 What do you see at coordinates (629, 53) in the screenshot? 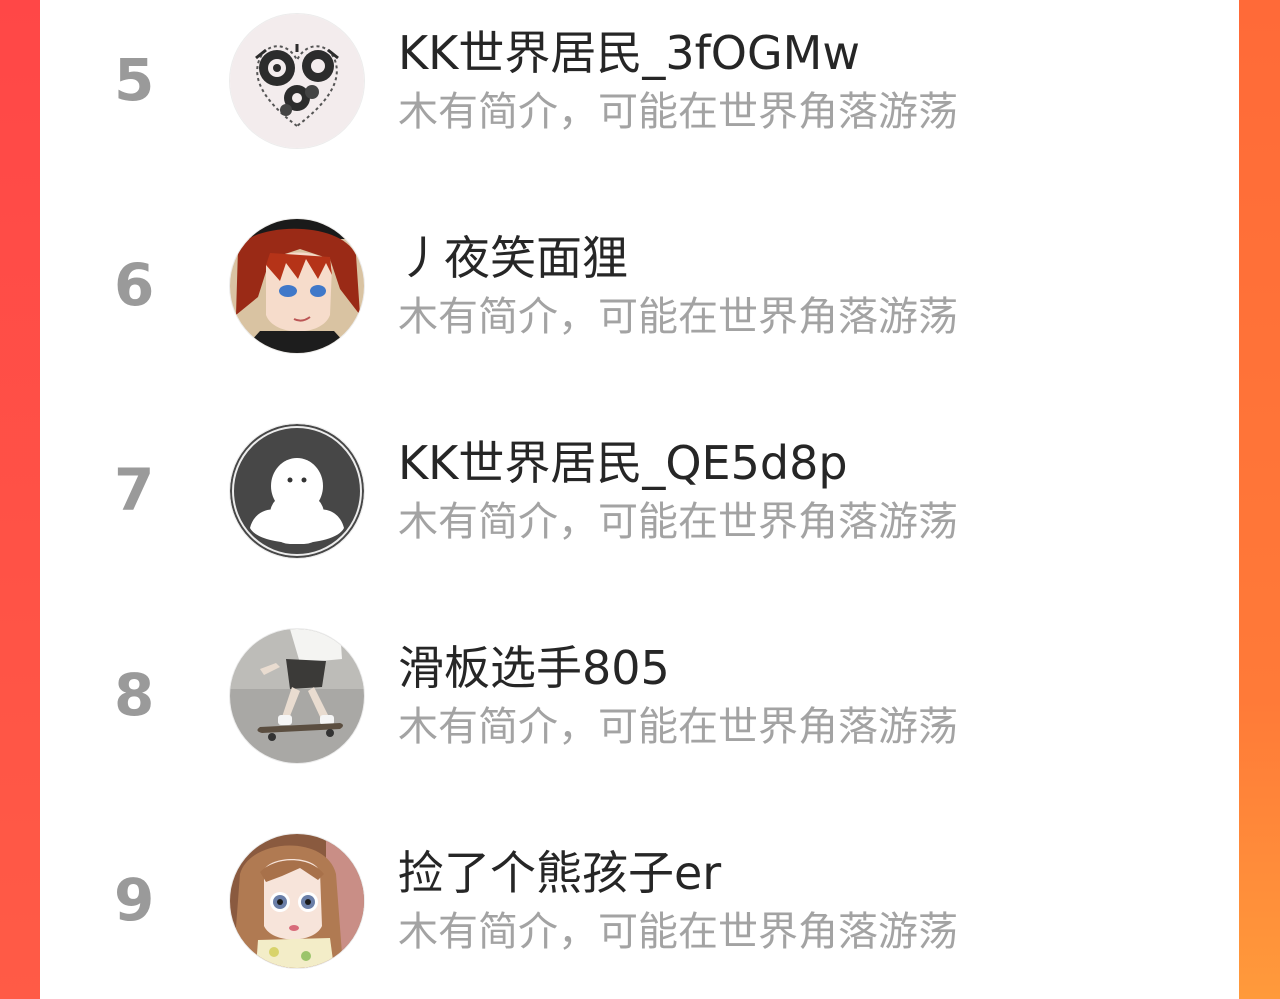
I see `user-name: KK世界居民_3fOGMw` at bounding box center [629, 53].